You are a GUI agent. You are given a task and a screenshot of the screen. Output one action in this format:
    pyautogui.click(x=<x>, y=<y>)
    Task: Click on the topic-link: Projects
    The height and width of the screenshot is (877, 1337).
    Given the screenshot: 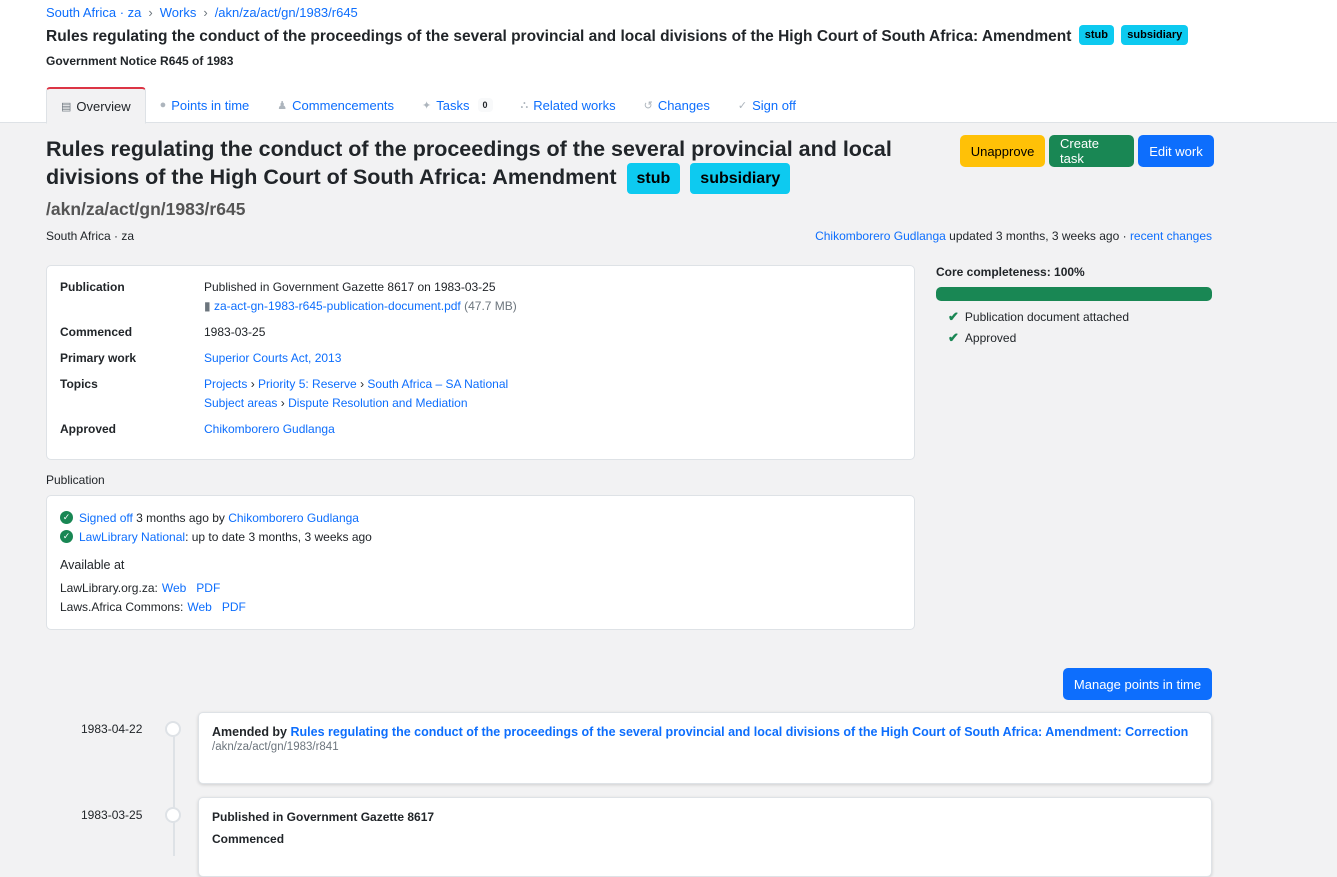 What is the action you would take?
    pyautogui.click(x=225, y=384)
    